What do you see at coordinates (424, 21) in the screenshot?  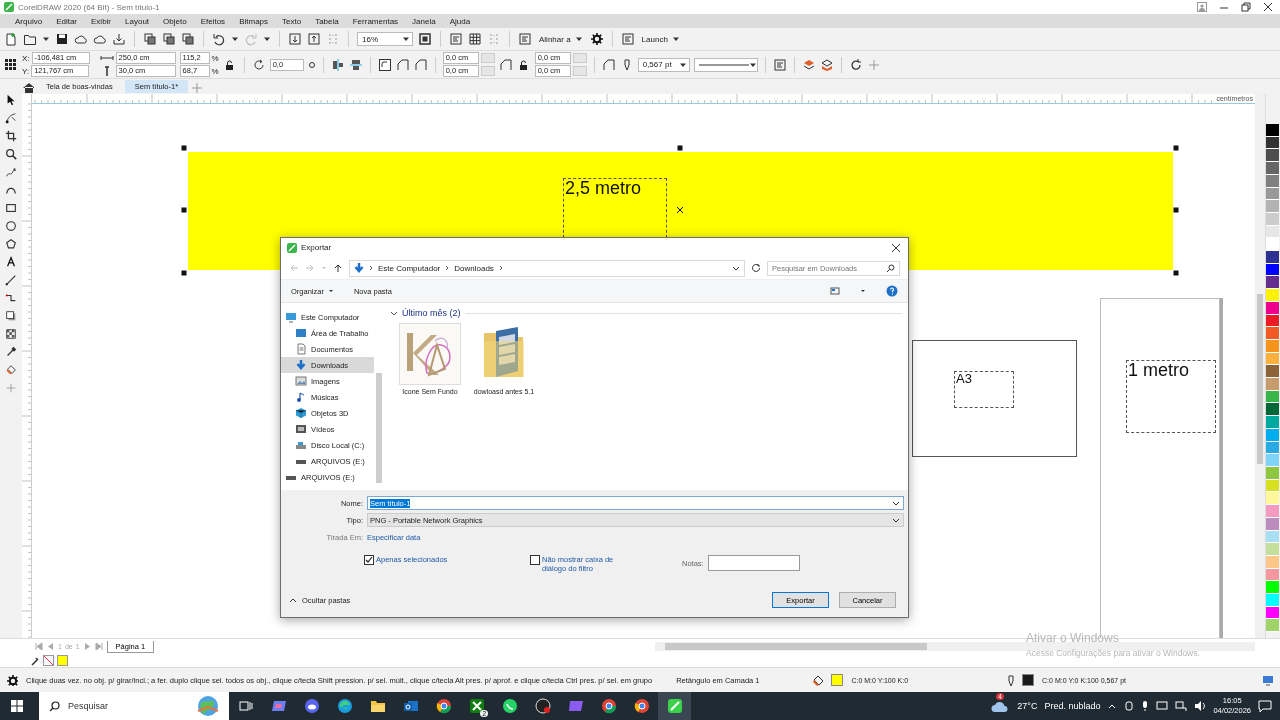 I see `menu-item: Janela` at bounding box center [424, 21].